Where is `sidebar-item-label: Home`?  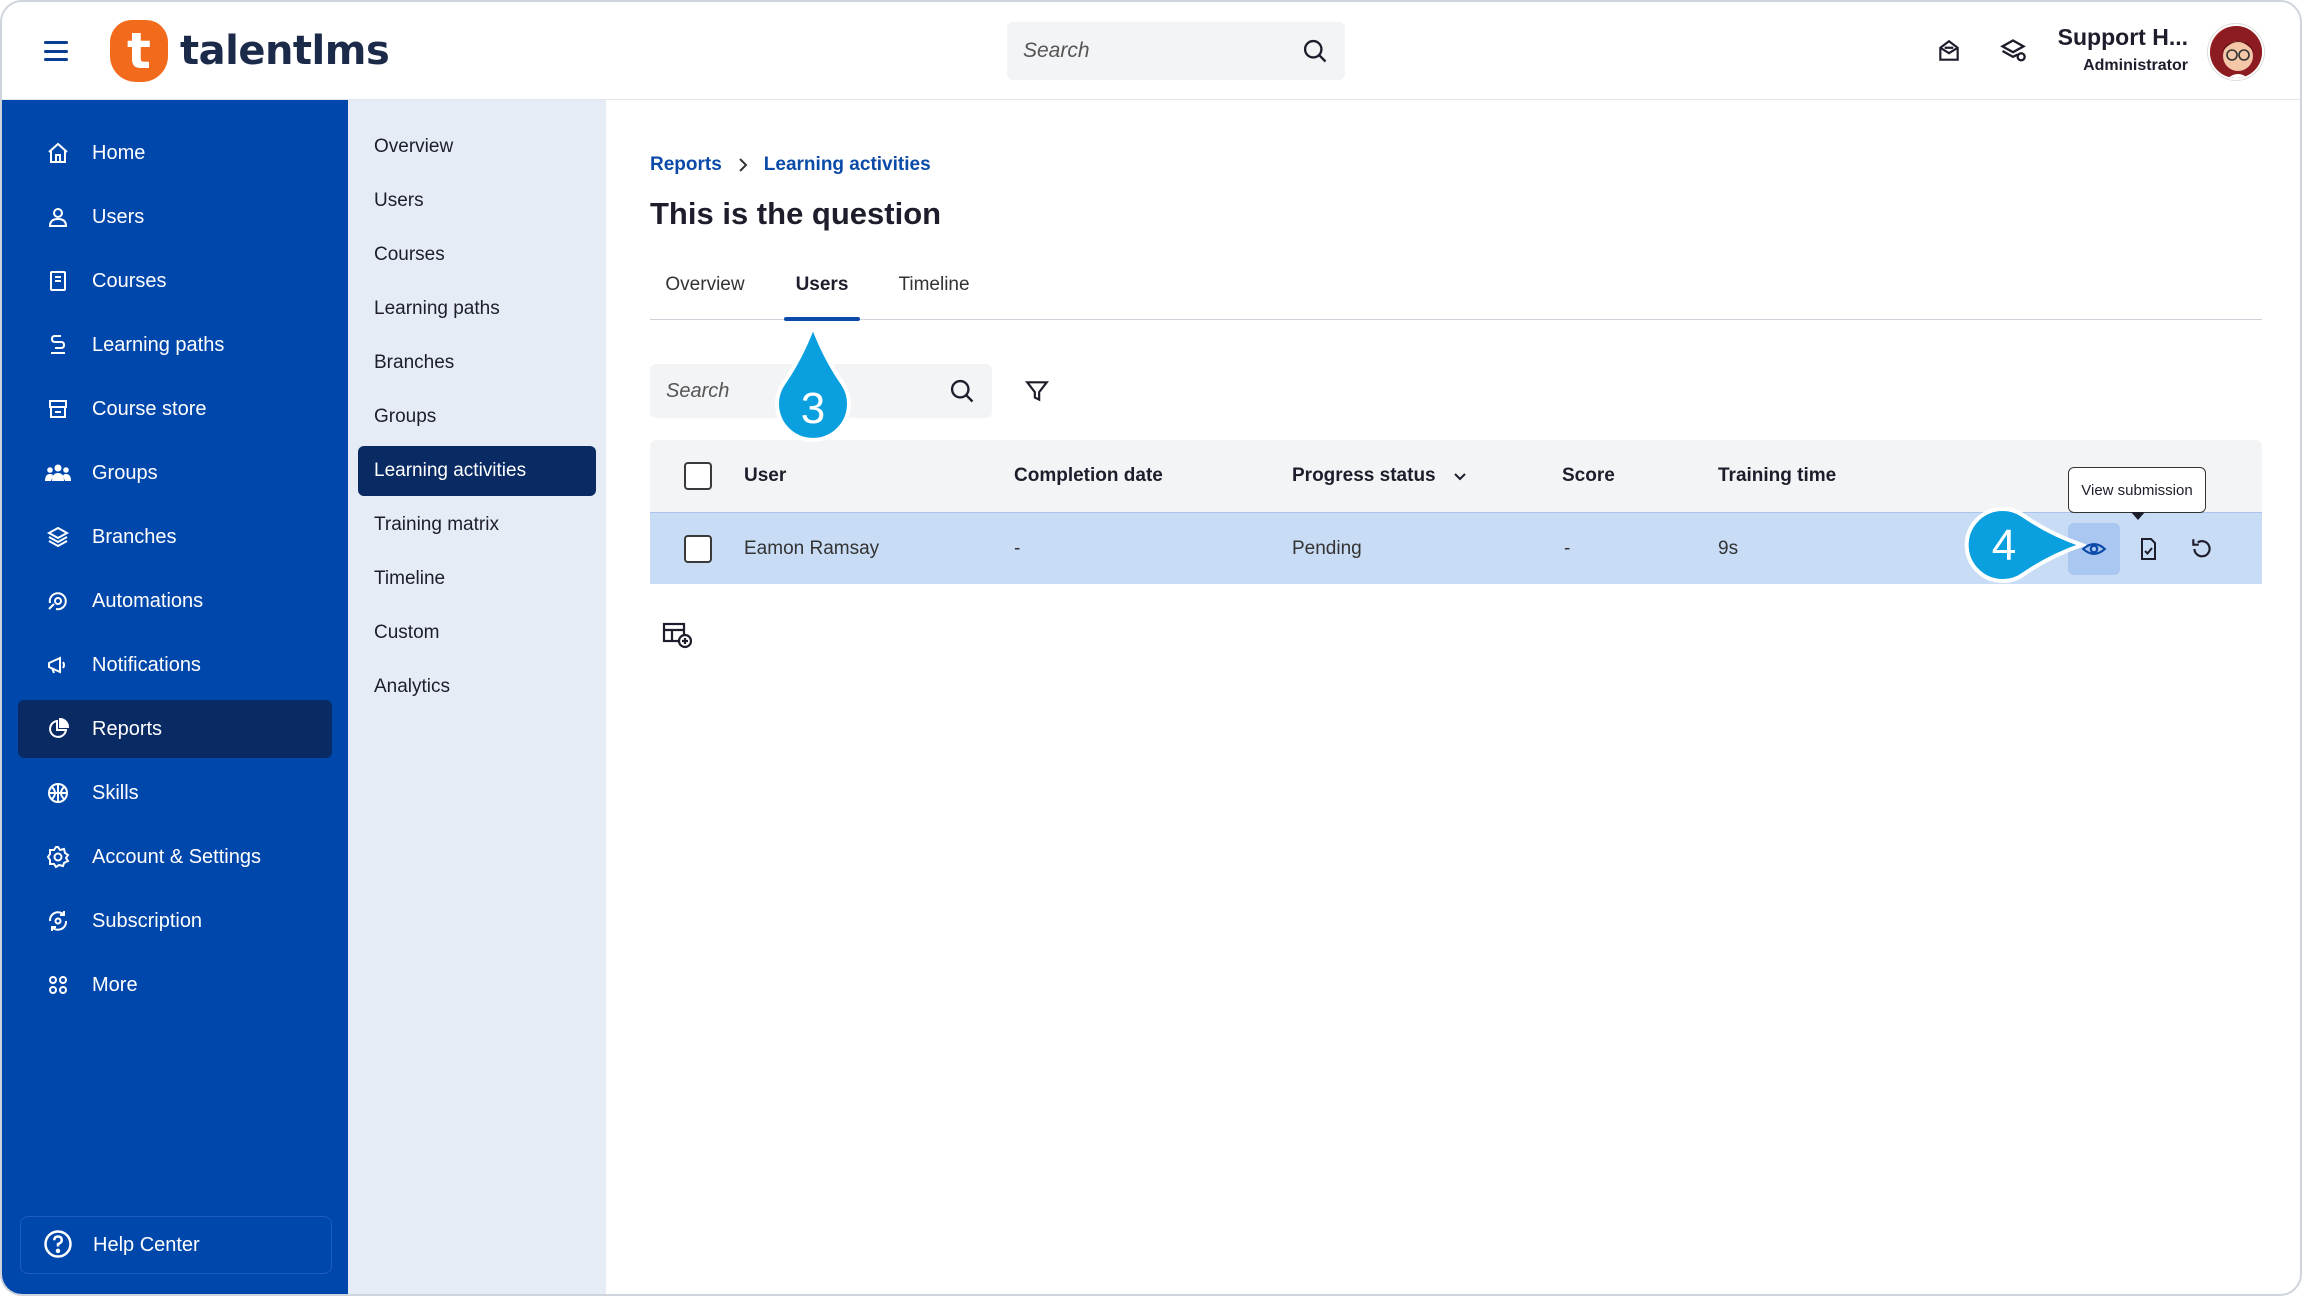
sidebar-item-label: Home is located at coordinates (119, 152).